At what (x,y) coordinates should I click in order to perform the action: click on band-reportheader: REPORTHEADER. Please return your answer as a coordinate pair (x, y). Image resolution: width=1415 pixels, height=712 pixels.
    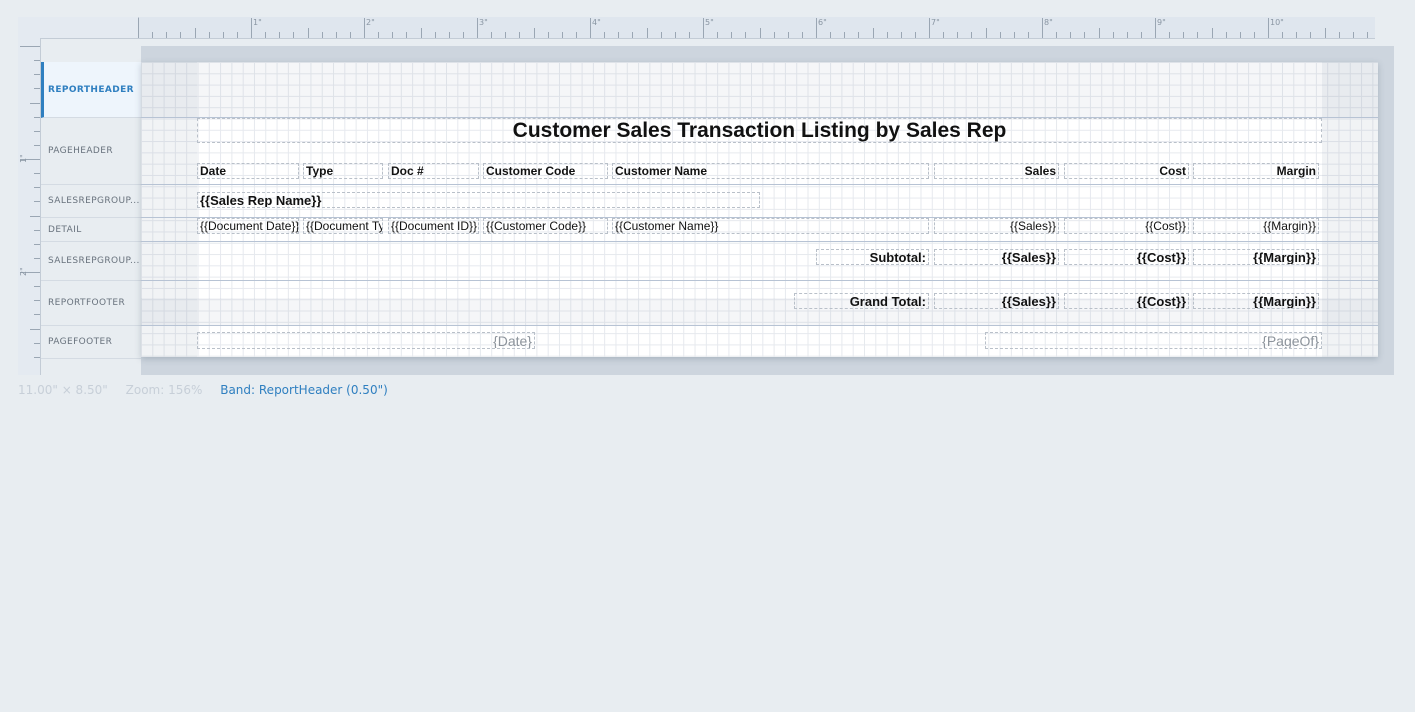
    Looking at the image, I should click on (91, 90).